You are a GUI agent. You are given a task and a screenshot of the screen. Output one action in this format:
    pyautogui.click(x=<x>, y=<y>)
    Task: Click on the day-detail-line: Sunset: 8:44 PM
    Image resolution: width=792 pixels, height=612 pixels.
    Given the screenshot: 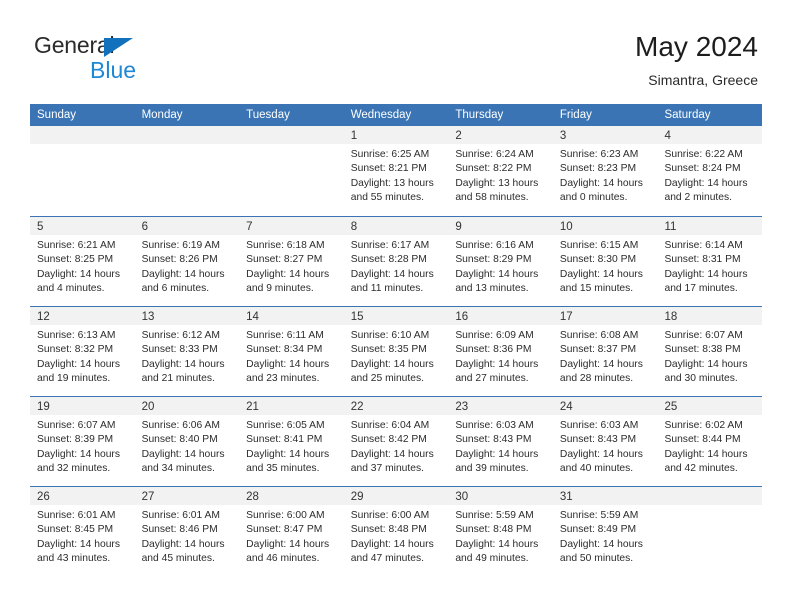 What is the action you would take?
    pyautogui.click(x=702, y=440)
    